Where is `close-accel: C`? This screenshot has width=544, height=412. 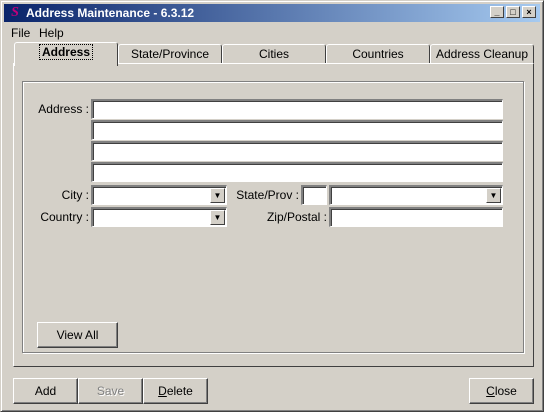 close-accel: C is located at coordinates (490, 391).